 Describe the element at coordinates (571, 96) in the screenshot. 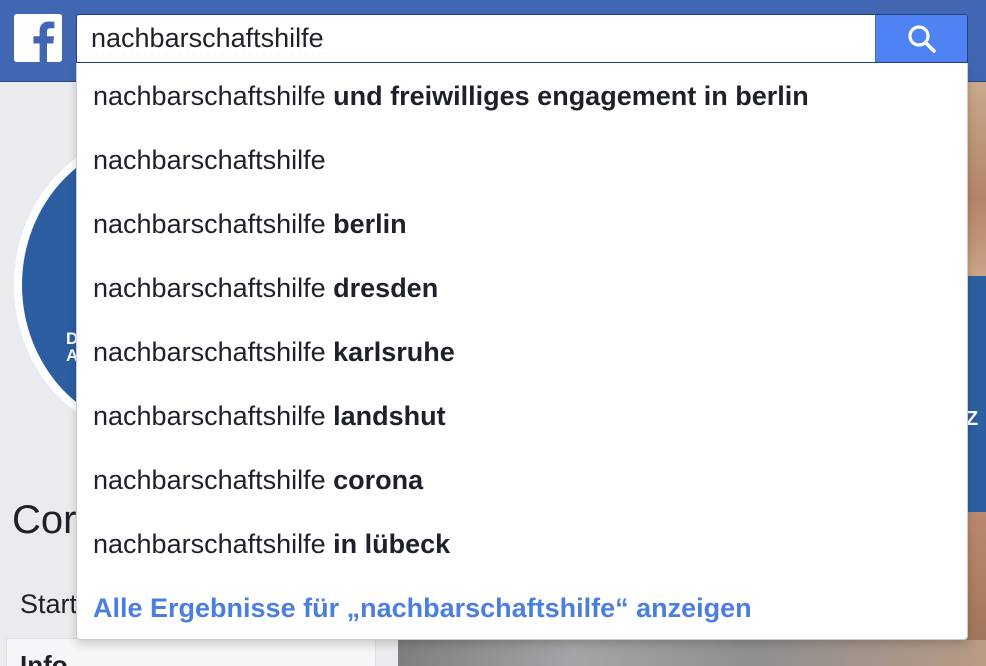

I see `suggestion-completion: und freiwilliges engagement in berlin` at that location.